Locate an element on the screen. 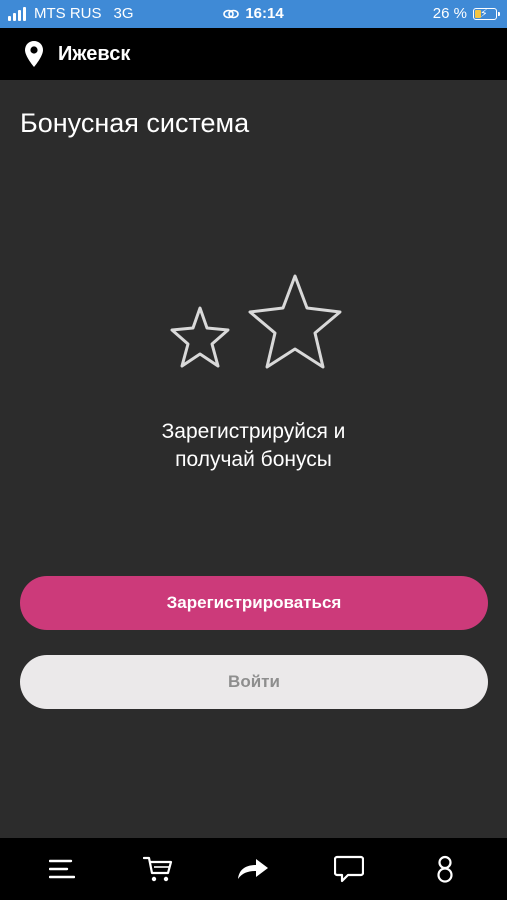 This screenshot has width=507, height=900. charging-bolt-icon: ⚡ is located at coordinates (484, 13).